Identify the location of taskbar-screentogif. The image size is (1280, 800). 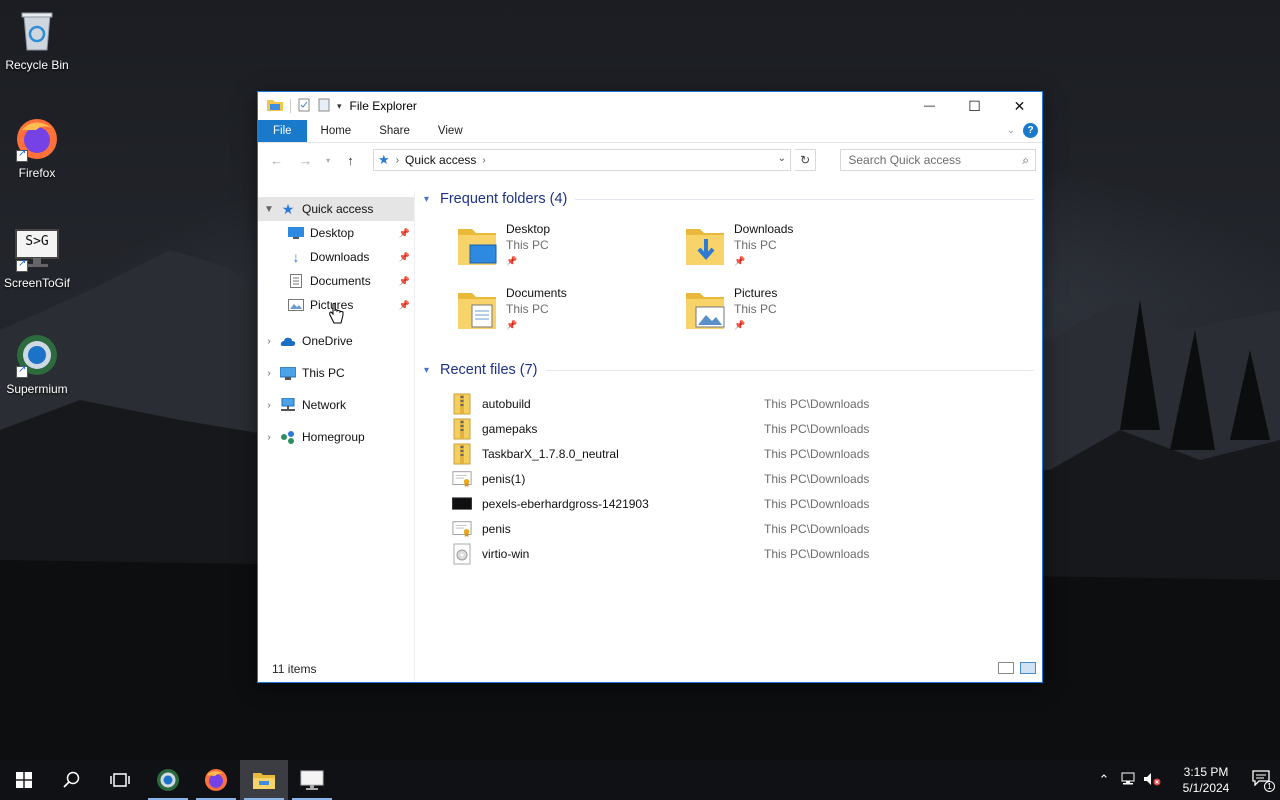
(312, 780).